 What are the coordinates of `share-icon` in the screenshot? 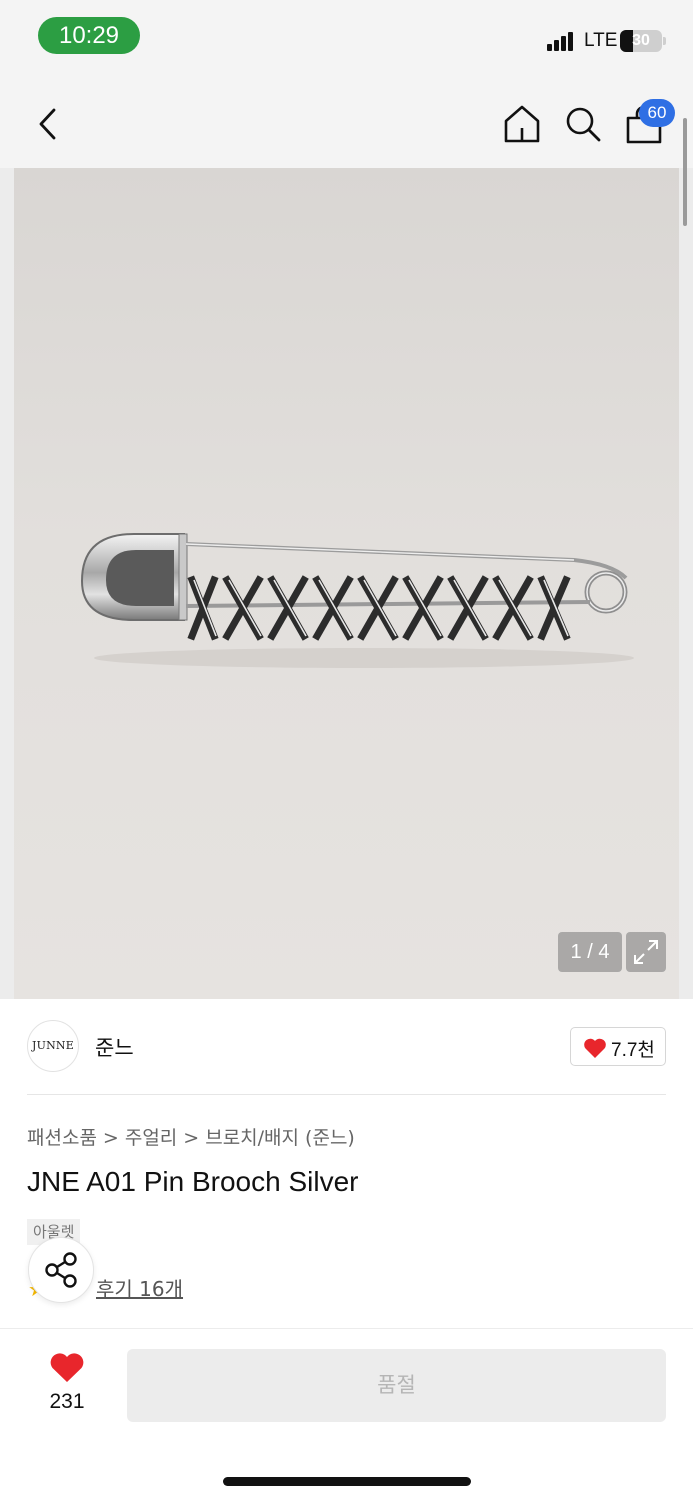 It's located at (61, 1270).